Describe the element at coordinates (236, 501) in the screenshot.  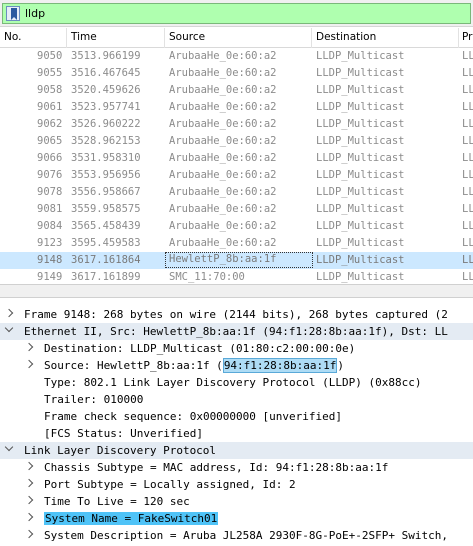
I see `tree-item-ttl: Time To Live = 120 sec` at that location.